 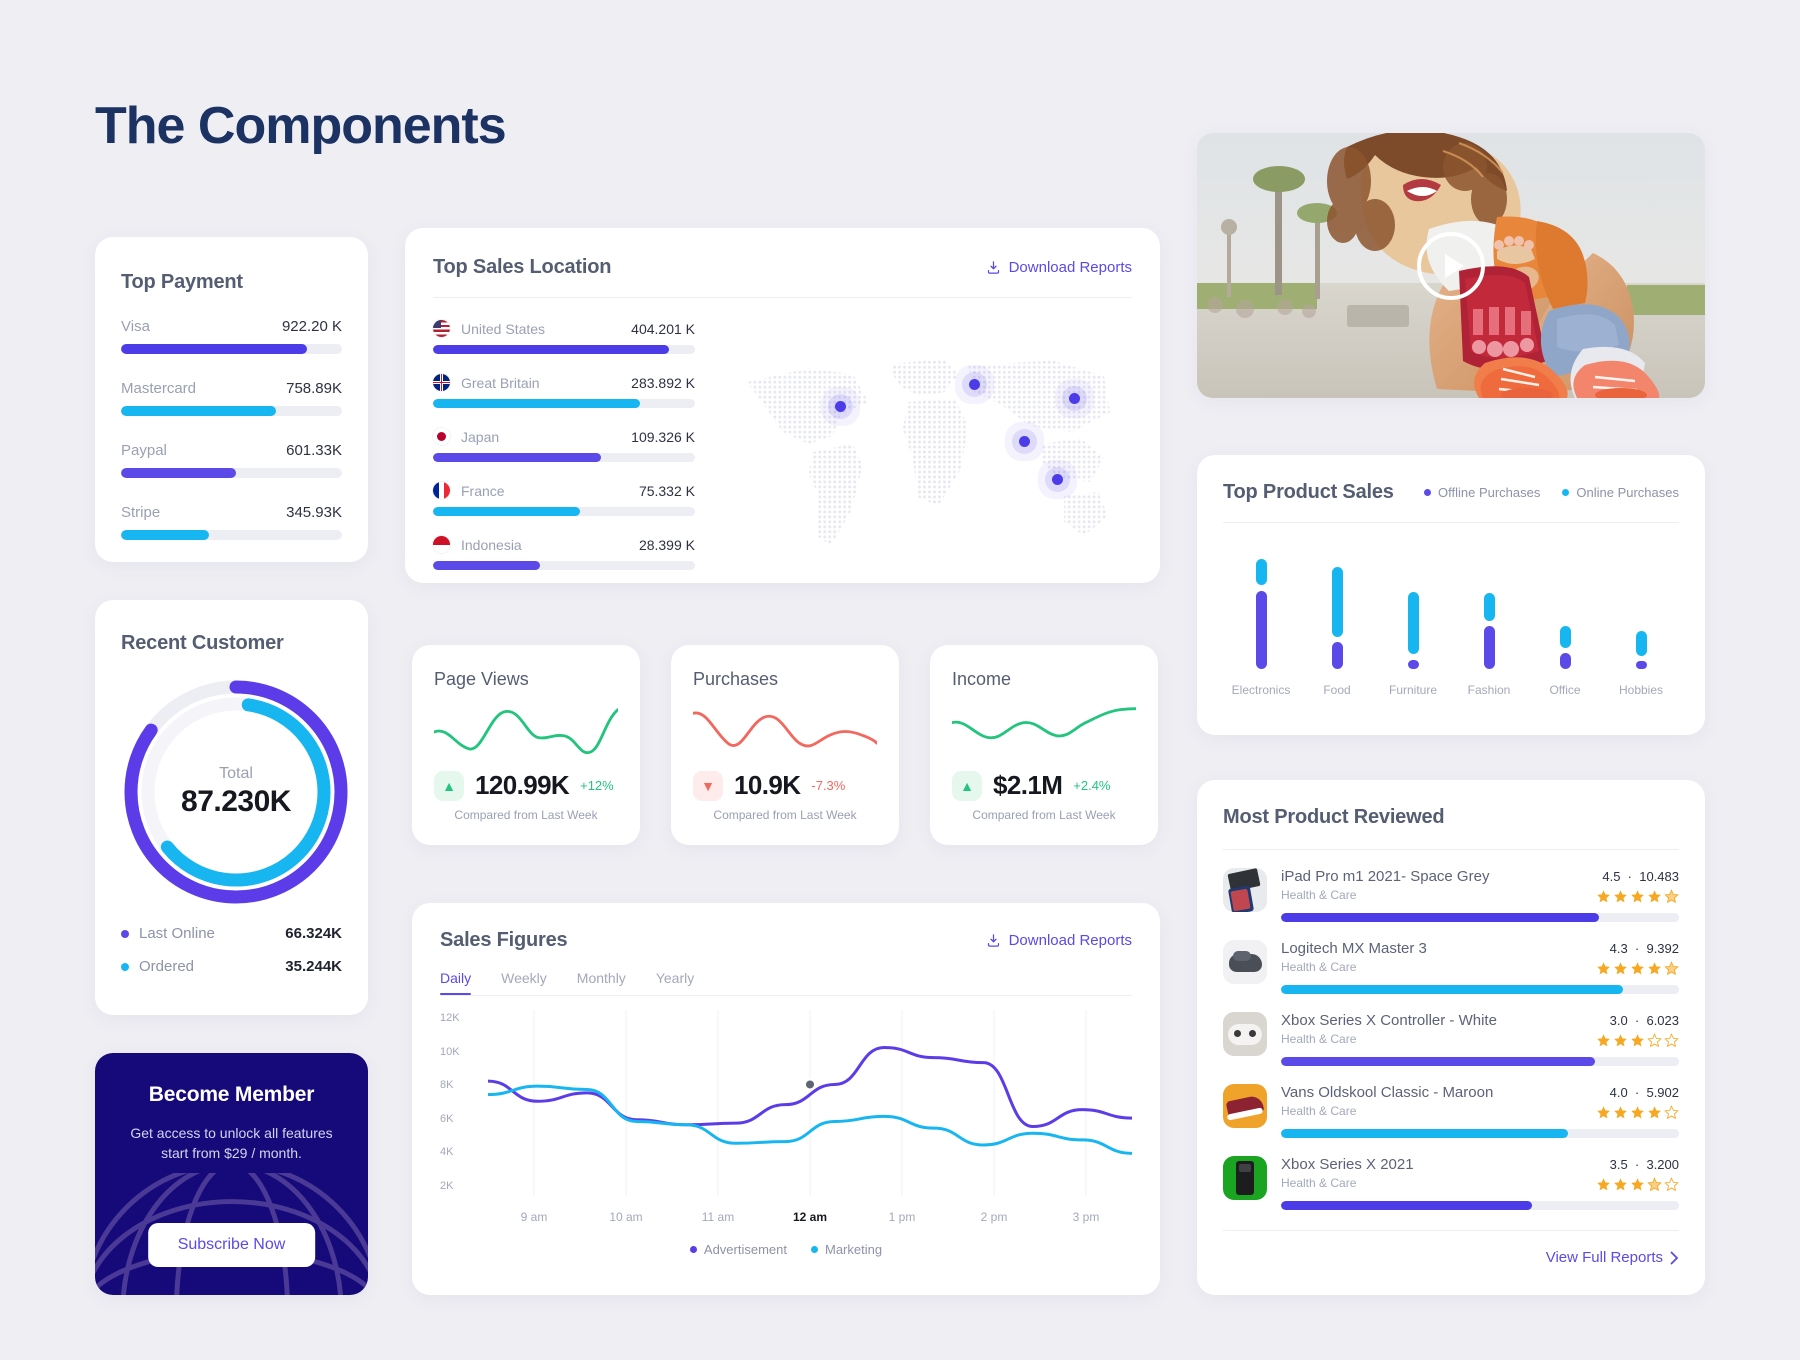 What do you see at coordinates (504, 940) in the screenshot?
I see `sales-figures-title: Sales Figures` at bounding box center [504, 940].